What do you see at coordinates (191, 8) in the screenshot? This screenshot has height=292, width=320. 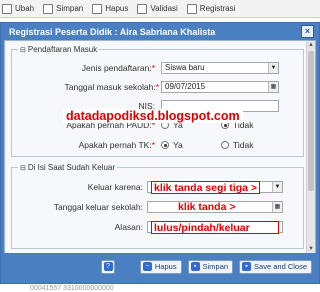 I see `register-icon` at bounding box center [191, 8].